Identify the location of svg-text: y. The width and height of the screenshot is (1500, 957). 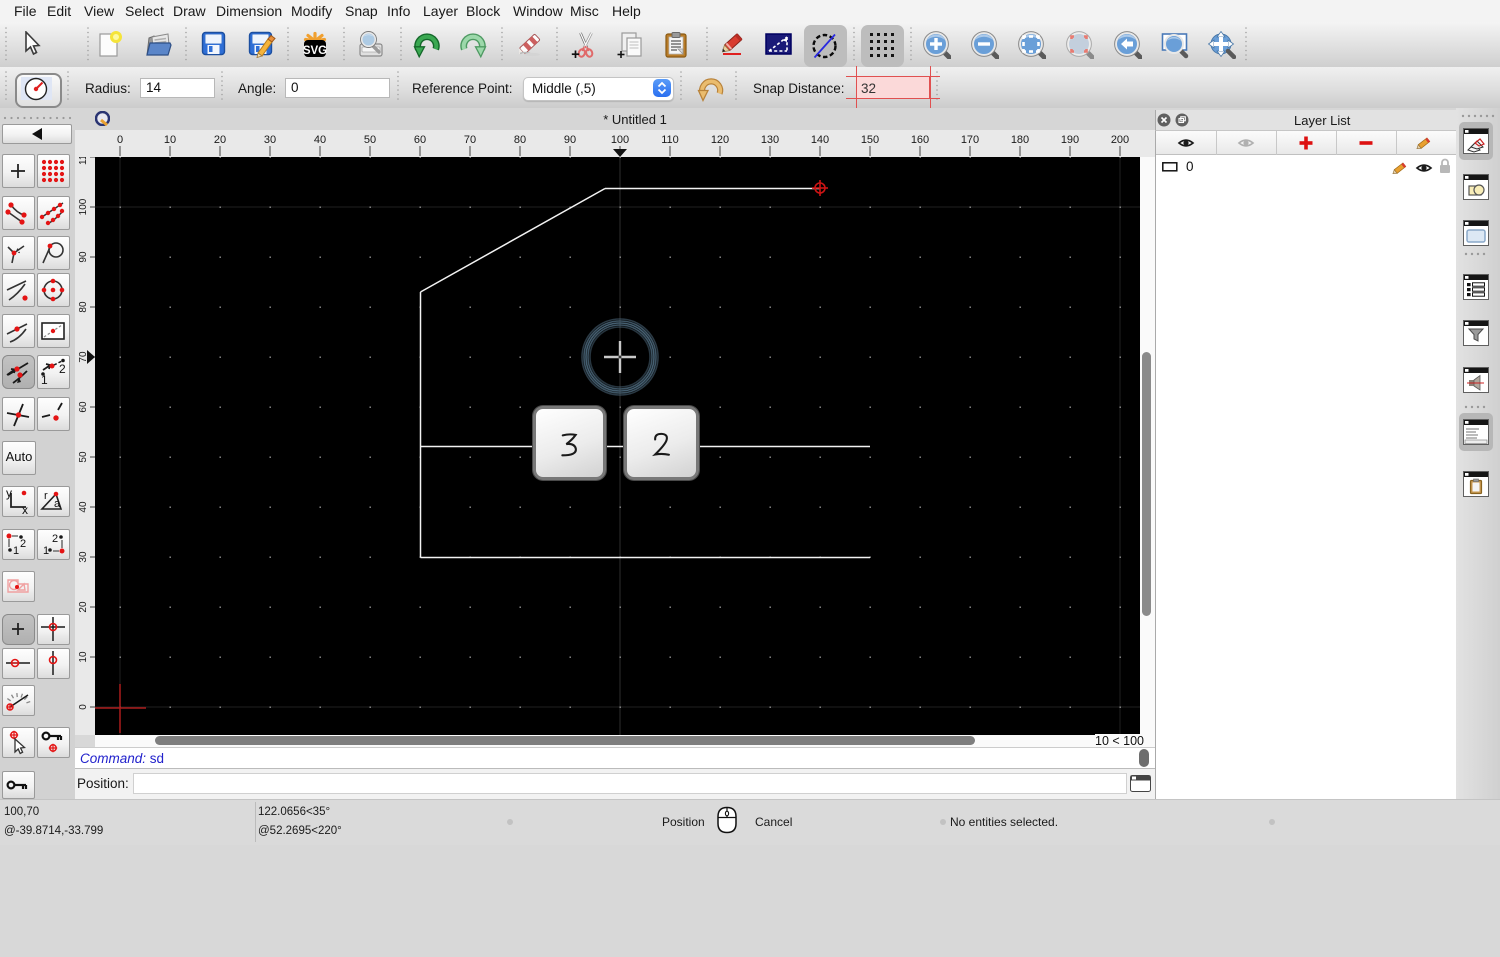
(9, 493).